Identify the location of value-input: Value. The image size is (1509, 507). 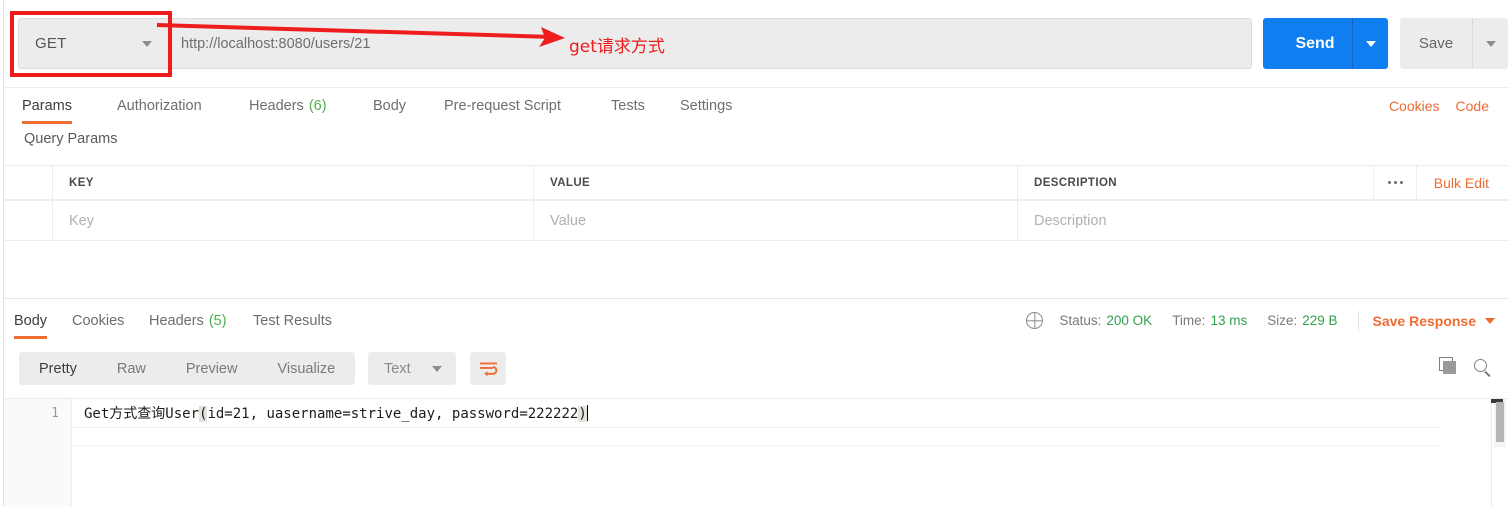
(776, 220).